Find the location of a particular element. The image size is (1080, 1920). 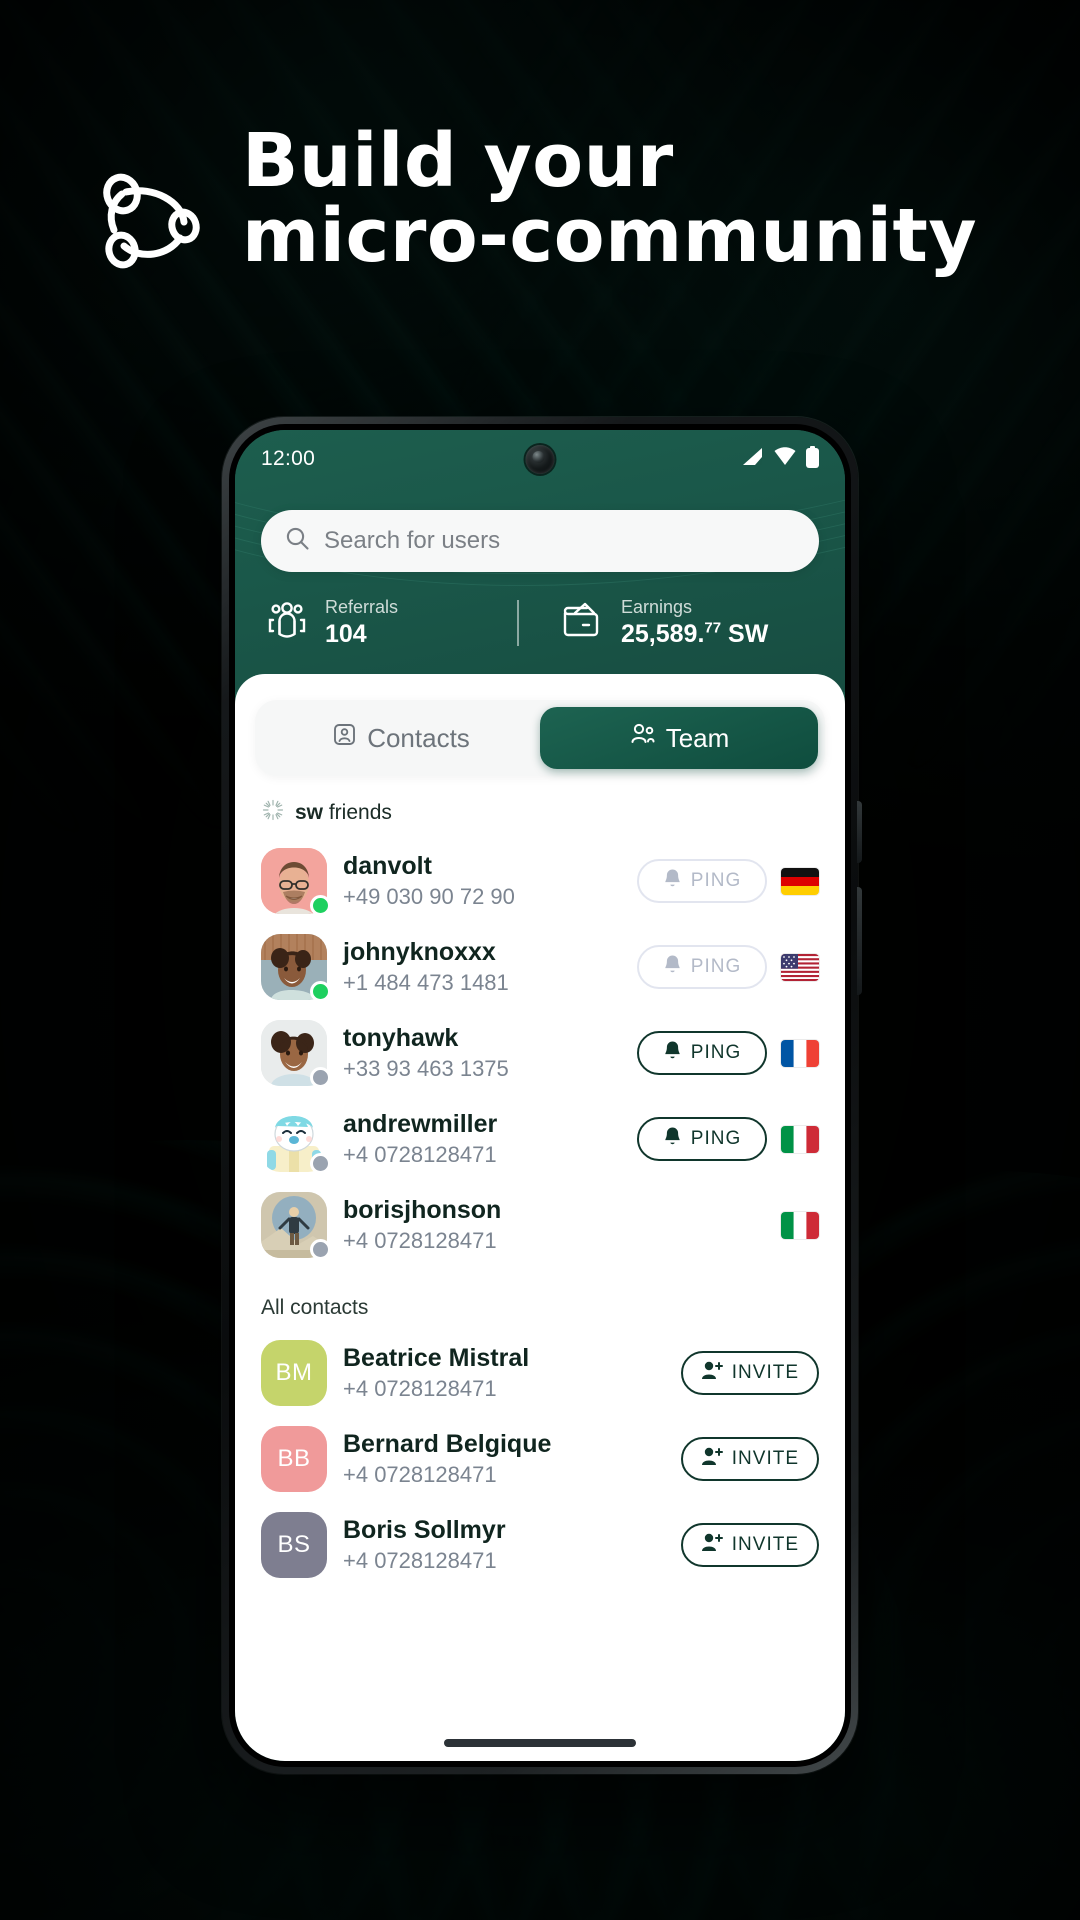

tab-bar: Contacts Team is located at coordinates (540, 738).